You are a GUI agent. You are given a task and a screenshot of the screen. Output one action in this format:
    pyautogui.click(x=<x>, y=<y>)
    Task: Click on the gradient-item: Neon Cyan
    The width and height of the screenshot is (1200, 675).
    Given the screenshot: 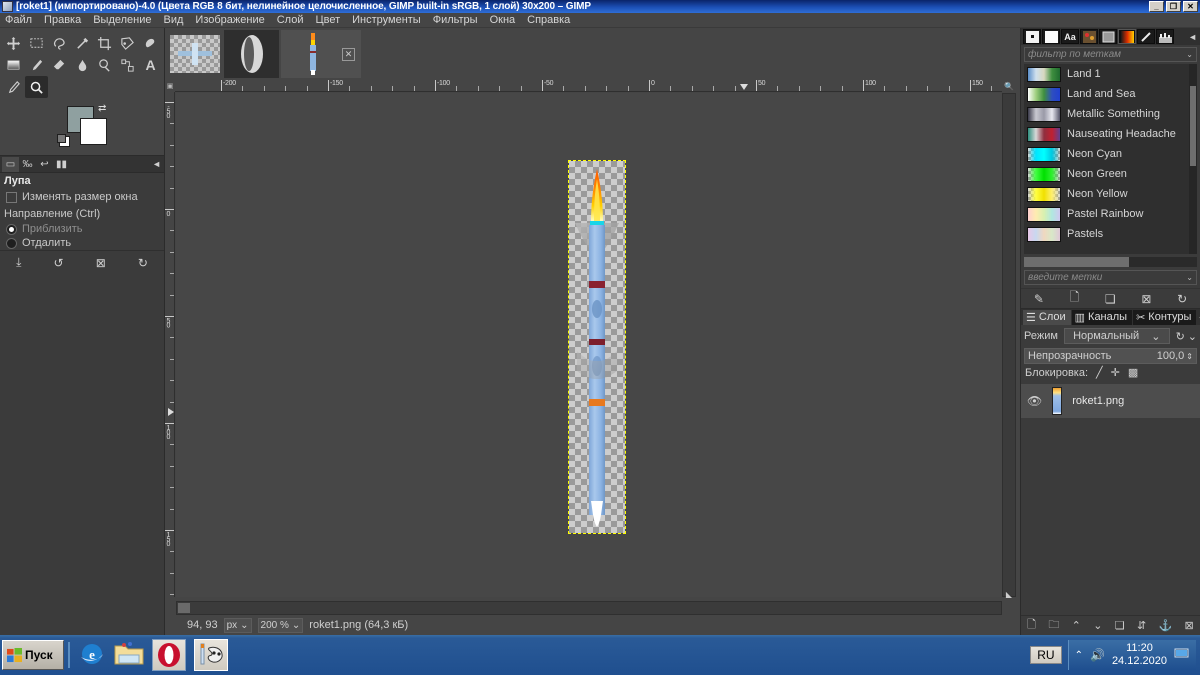 What is the action you would take?
    pyautogui.click(x=1110, y=154)
    